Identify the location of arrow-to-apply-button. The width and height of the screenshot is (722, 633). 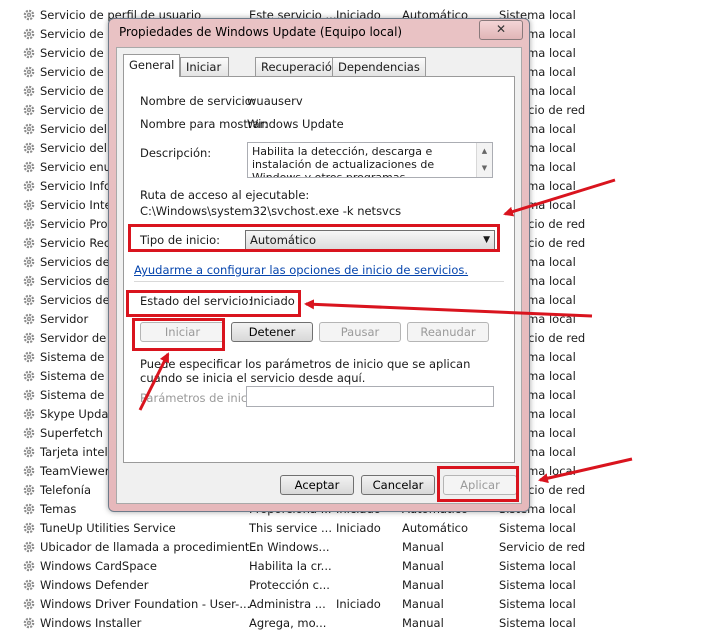
(585, 470).